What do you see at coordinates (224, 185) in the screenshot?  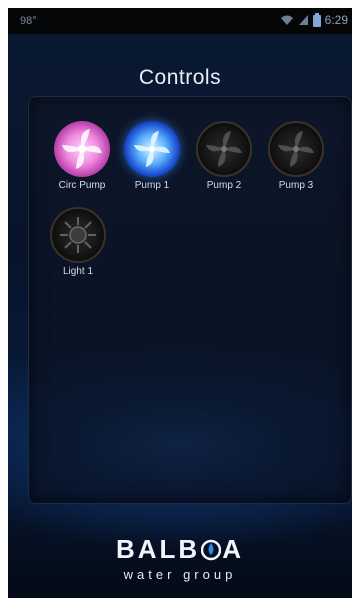 I see `control-label: Pump 2` at bounding box center [224, 185].